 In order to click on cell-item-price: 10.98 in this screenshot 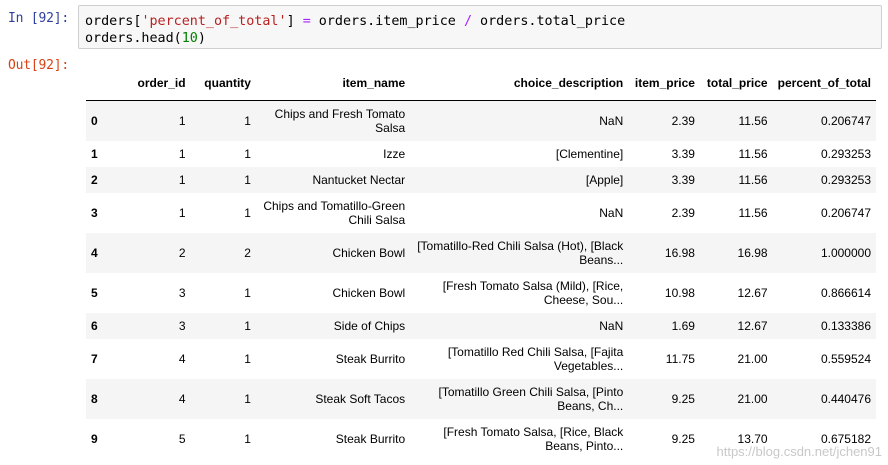, I will do `click(679, 293)`.